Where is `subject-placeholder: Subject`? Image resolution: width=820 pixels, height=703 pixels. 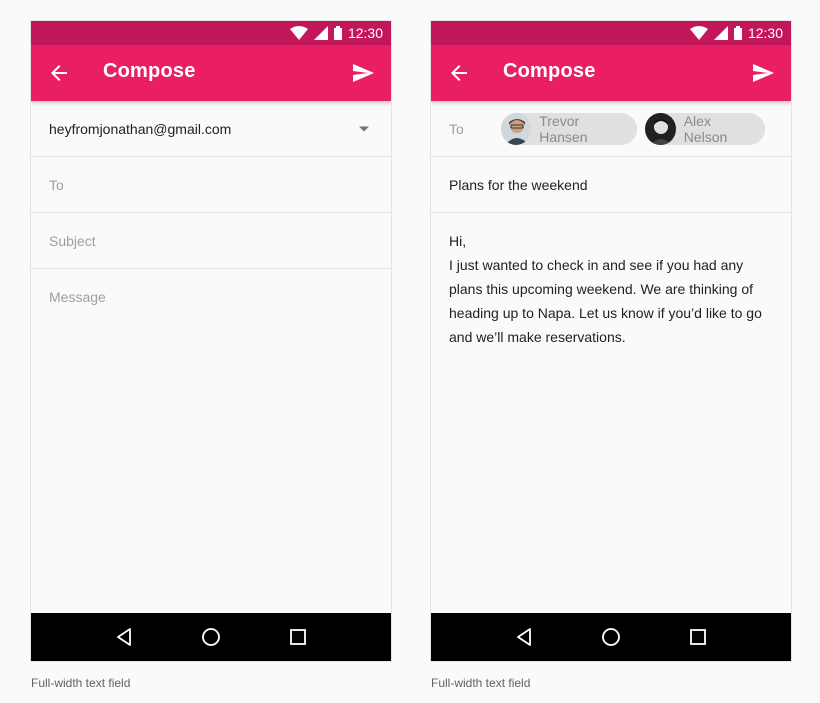 subject-placeholder: Subject is located at coordinates (72, 240).